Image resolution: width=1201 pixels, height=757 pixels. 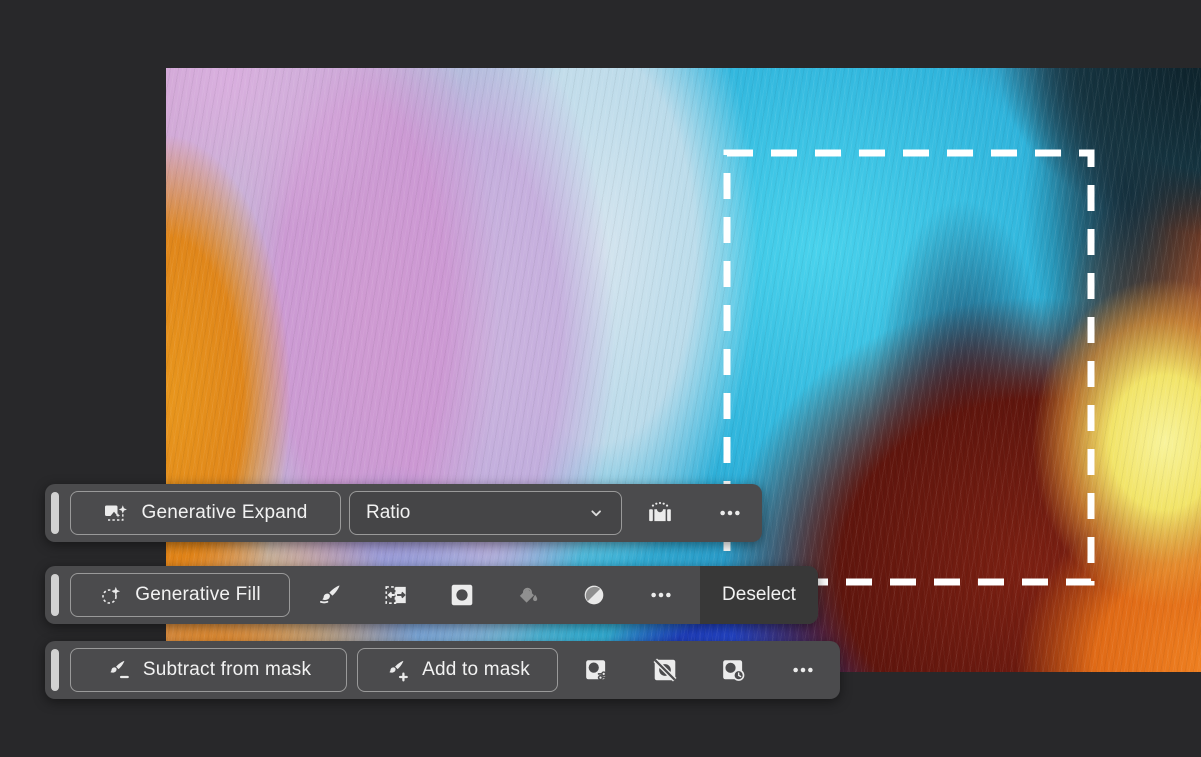 I want to click on fill-bucket-button, so click(x=528, y=595).